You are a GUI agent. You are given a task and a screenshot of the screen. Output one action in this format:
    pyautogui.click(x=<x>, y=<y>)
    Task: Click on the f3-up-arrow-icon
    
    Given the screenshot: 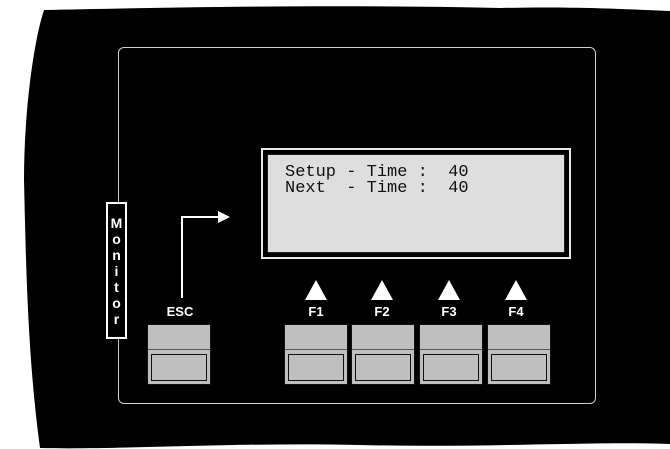 What is the action you would take?
    pyautogui.click(x=449, y=290)
    